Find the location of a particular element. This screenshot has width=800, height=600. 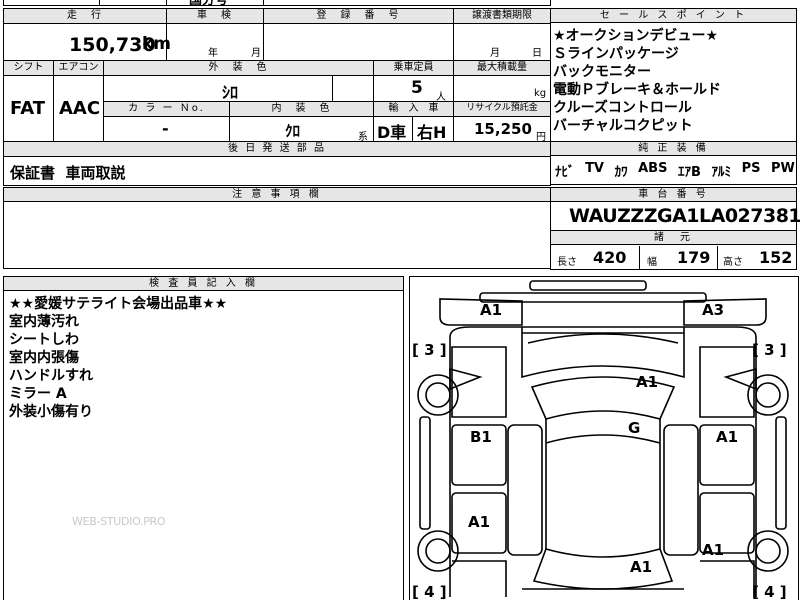

registration-cell is located at coordinates (359, 42).